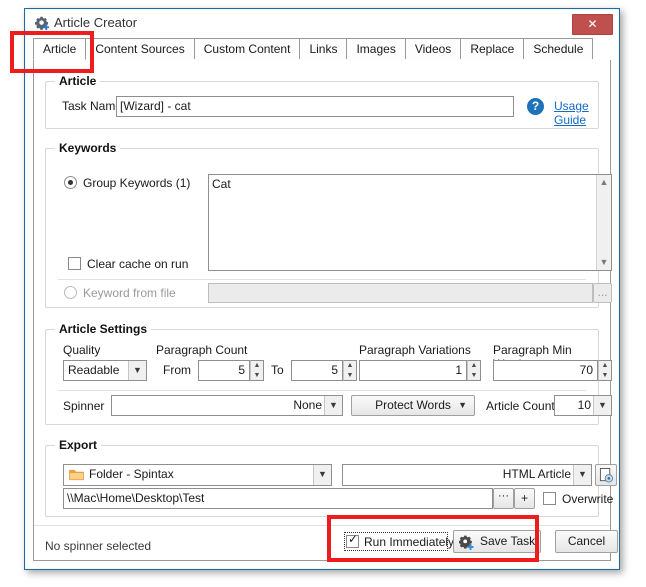 The image size is (646, 587). I want to click on export-settings-button, so click(606, 475).